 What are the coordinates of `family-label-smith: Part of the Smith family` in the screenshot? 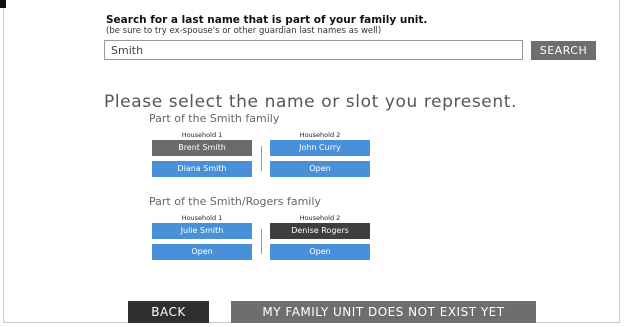 It's located at (214, 118).